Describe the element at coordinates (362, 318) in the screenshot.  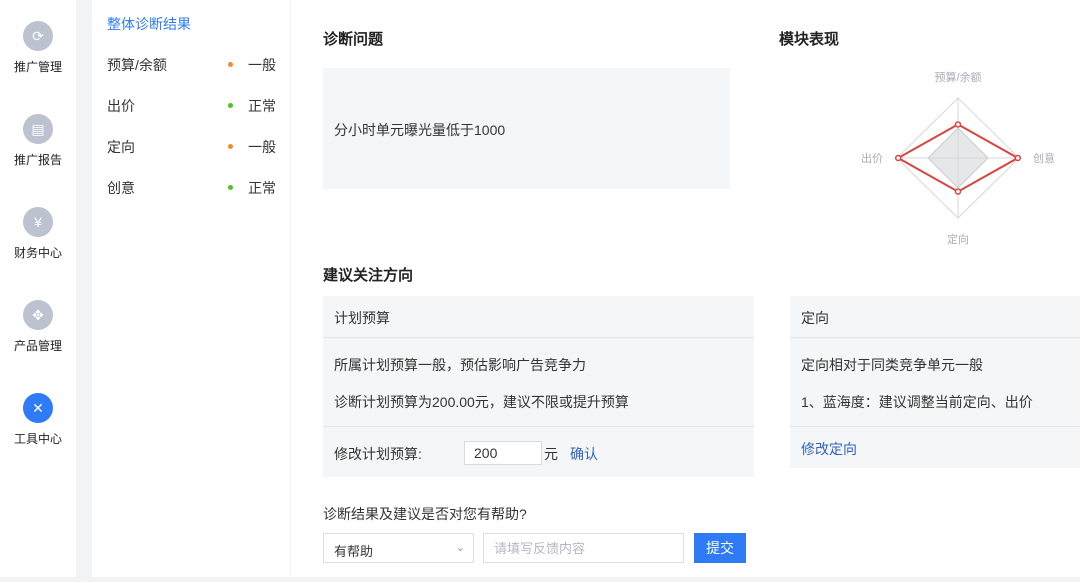
I see `budget-card-title: 计划预算` at that location.